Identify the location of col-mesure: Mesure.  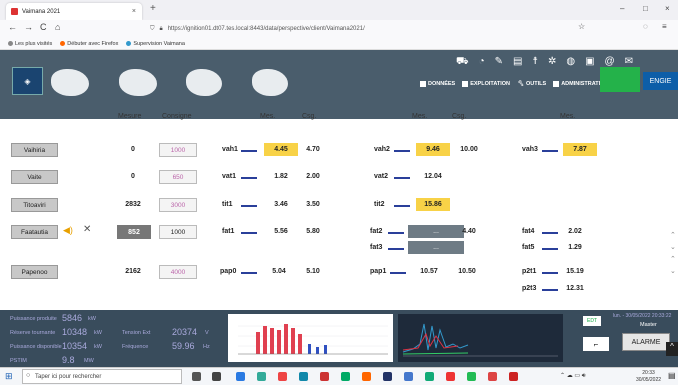
(130, 116).